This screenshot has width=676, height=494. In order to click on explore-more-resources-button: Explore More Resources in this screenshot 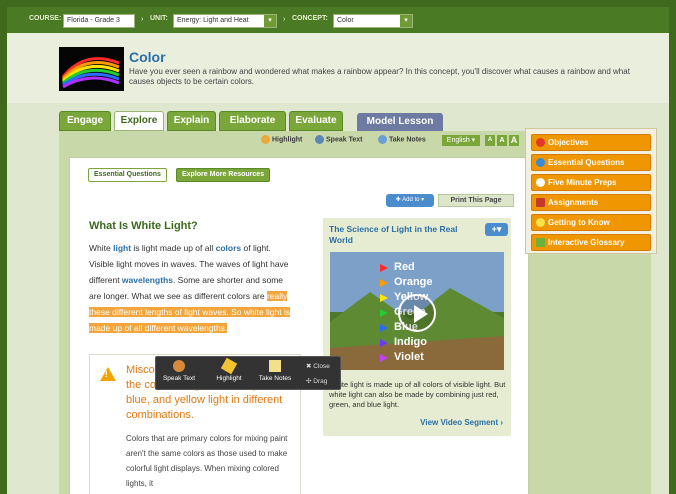, I will do `click(223, 175)`.